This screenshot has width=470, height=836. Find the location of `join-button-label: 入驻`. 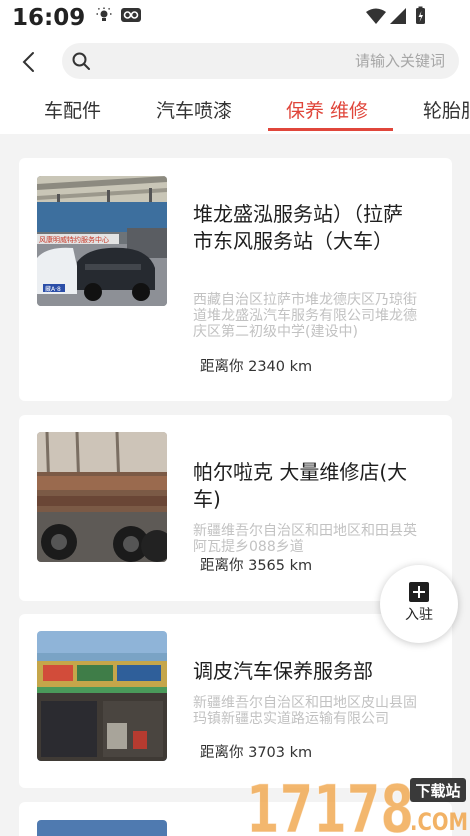

join-button-label: 入驻 is located at coordinates (419, 615).